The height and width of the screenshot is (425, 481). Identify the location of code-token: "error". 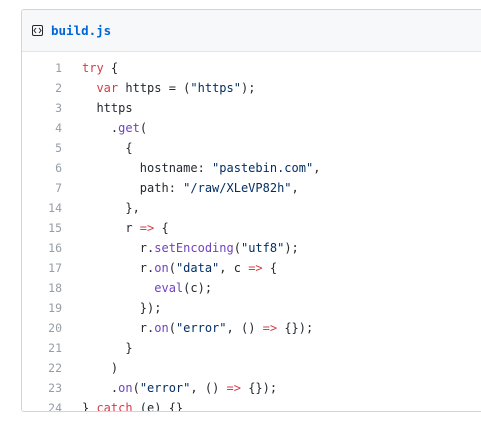
(201, 328).